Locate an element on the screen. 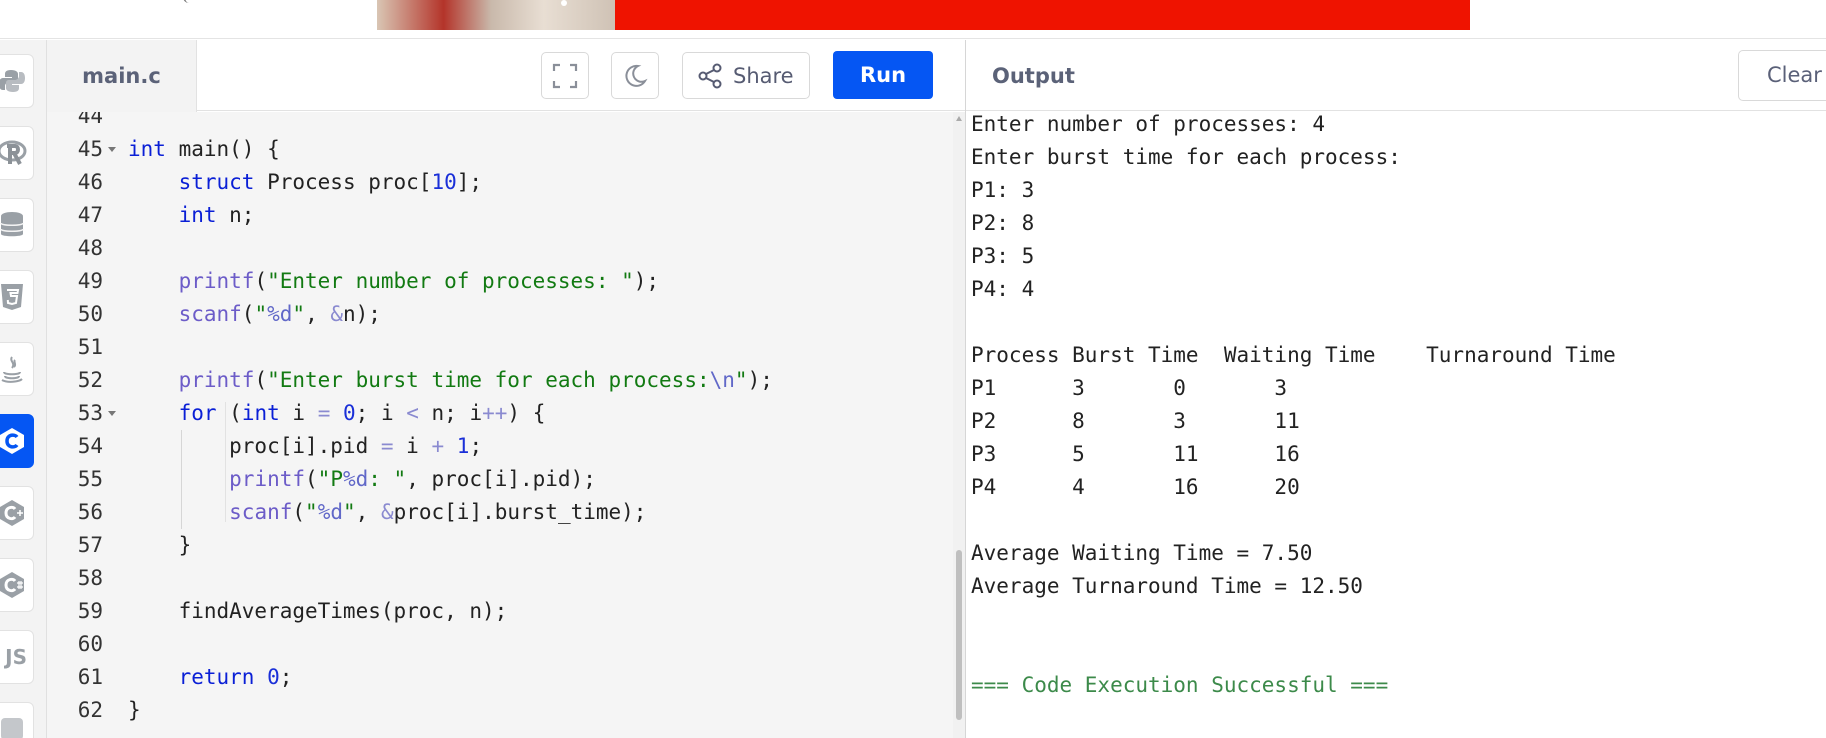 The width and height of the screenshot is (1826, 738). code-text: struct Process proc[10]; is located at coordinates (330, 182).